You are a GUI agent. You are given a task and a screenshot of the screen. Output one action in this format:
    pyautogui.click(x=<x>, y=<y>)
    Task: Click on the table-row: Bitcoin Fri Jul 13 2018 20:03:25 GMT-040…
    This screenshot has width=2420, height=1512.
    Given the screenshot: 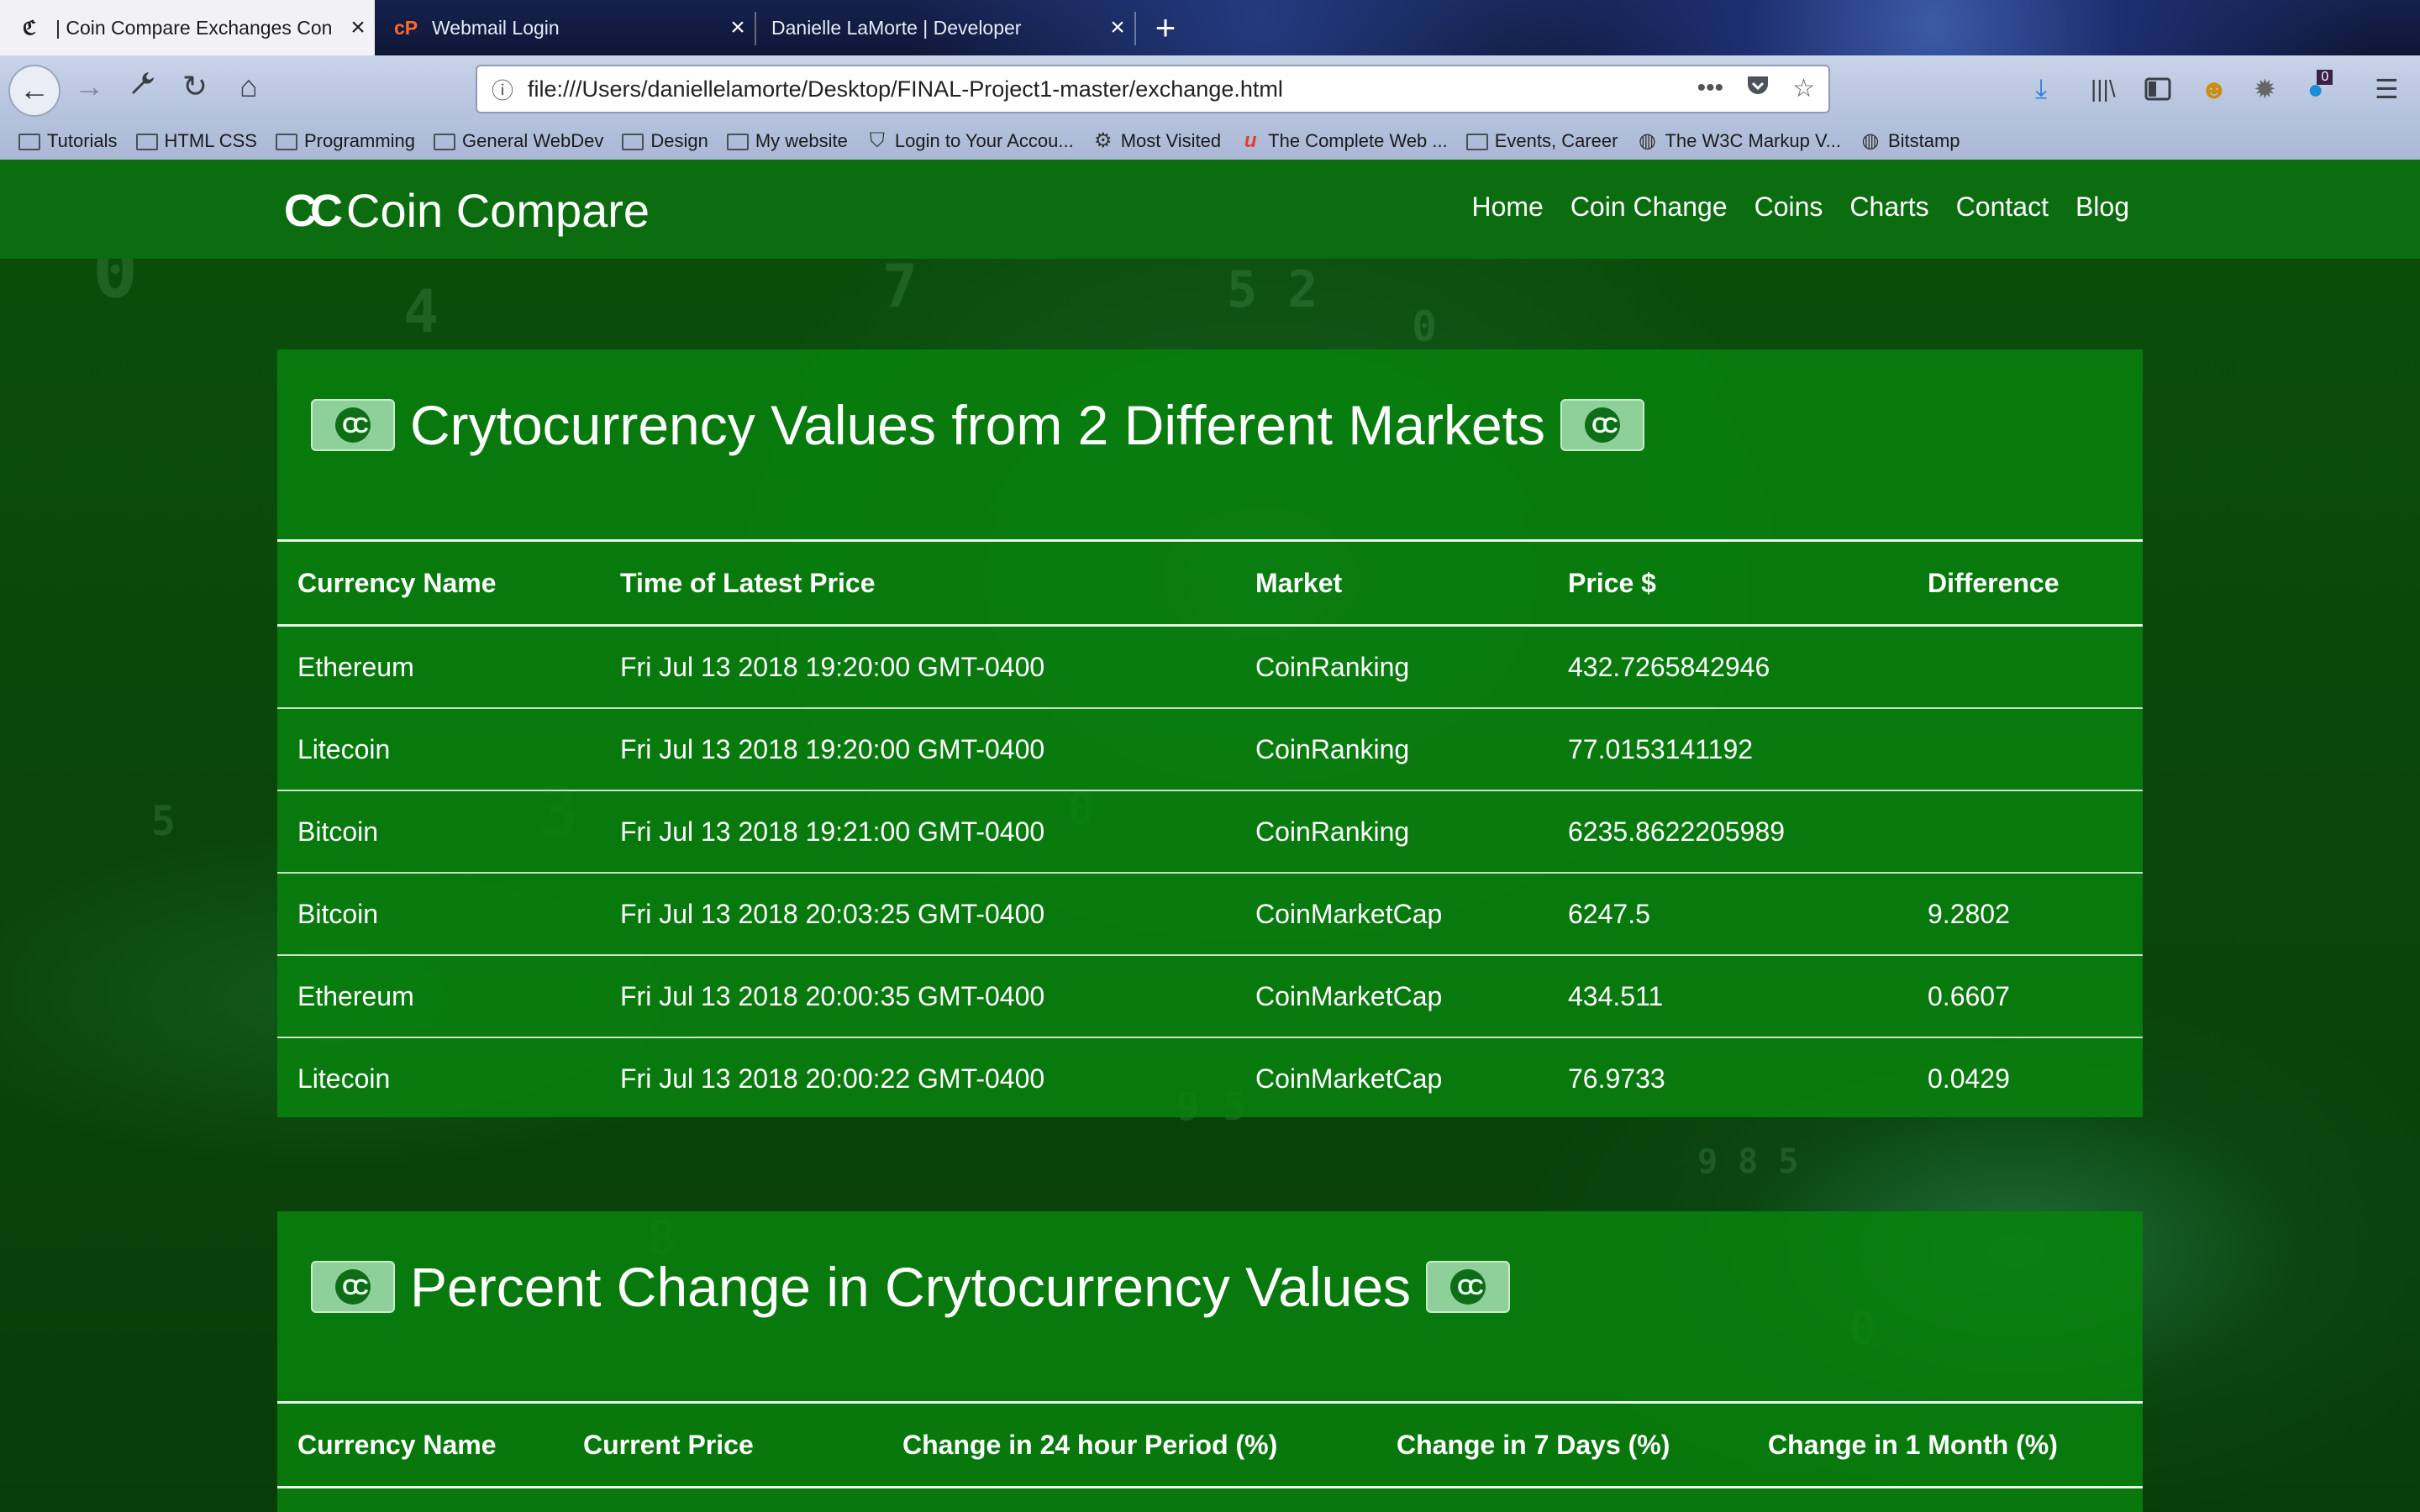 What is the action you would take?
    pyautogui.click(x=1210, y=914)
    